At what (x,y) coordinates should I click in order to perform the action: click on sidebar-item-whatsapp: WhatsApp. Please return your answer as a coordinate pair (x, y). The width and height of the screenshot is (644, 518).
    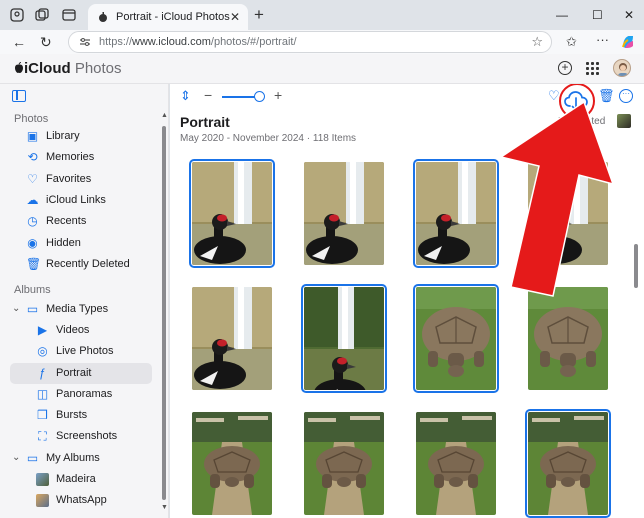
    Looking at the image, I should click on (81, 500).